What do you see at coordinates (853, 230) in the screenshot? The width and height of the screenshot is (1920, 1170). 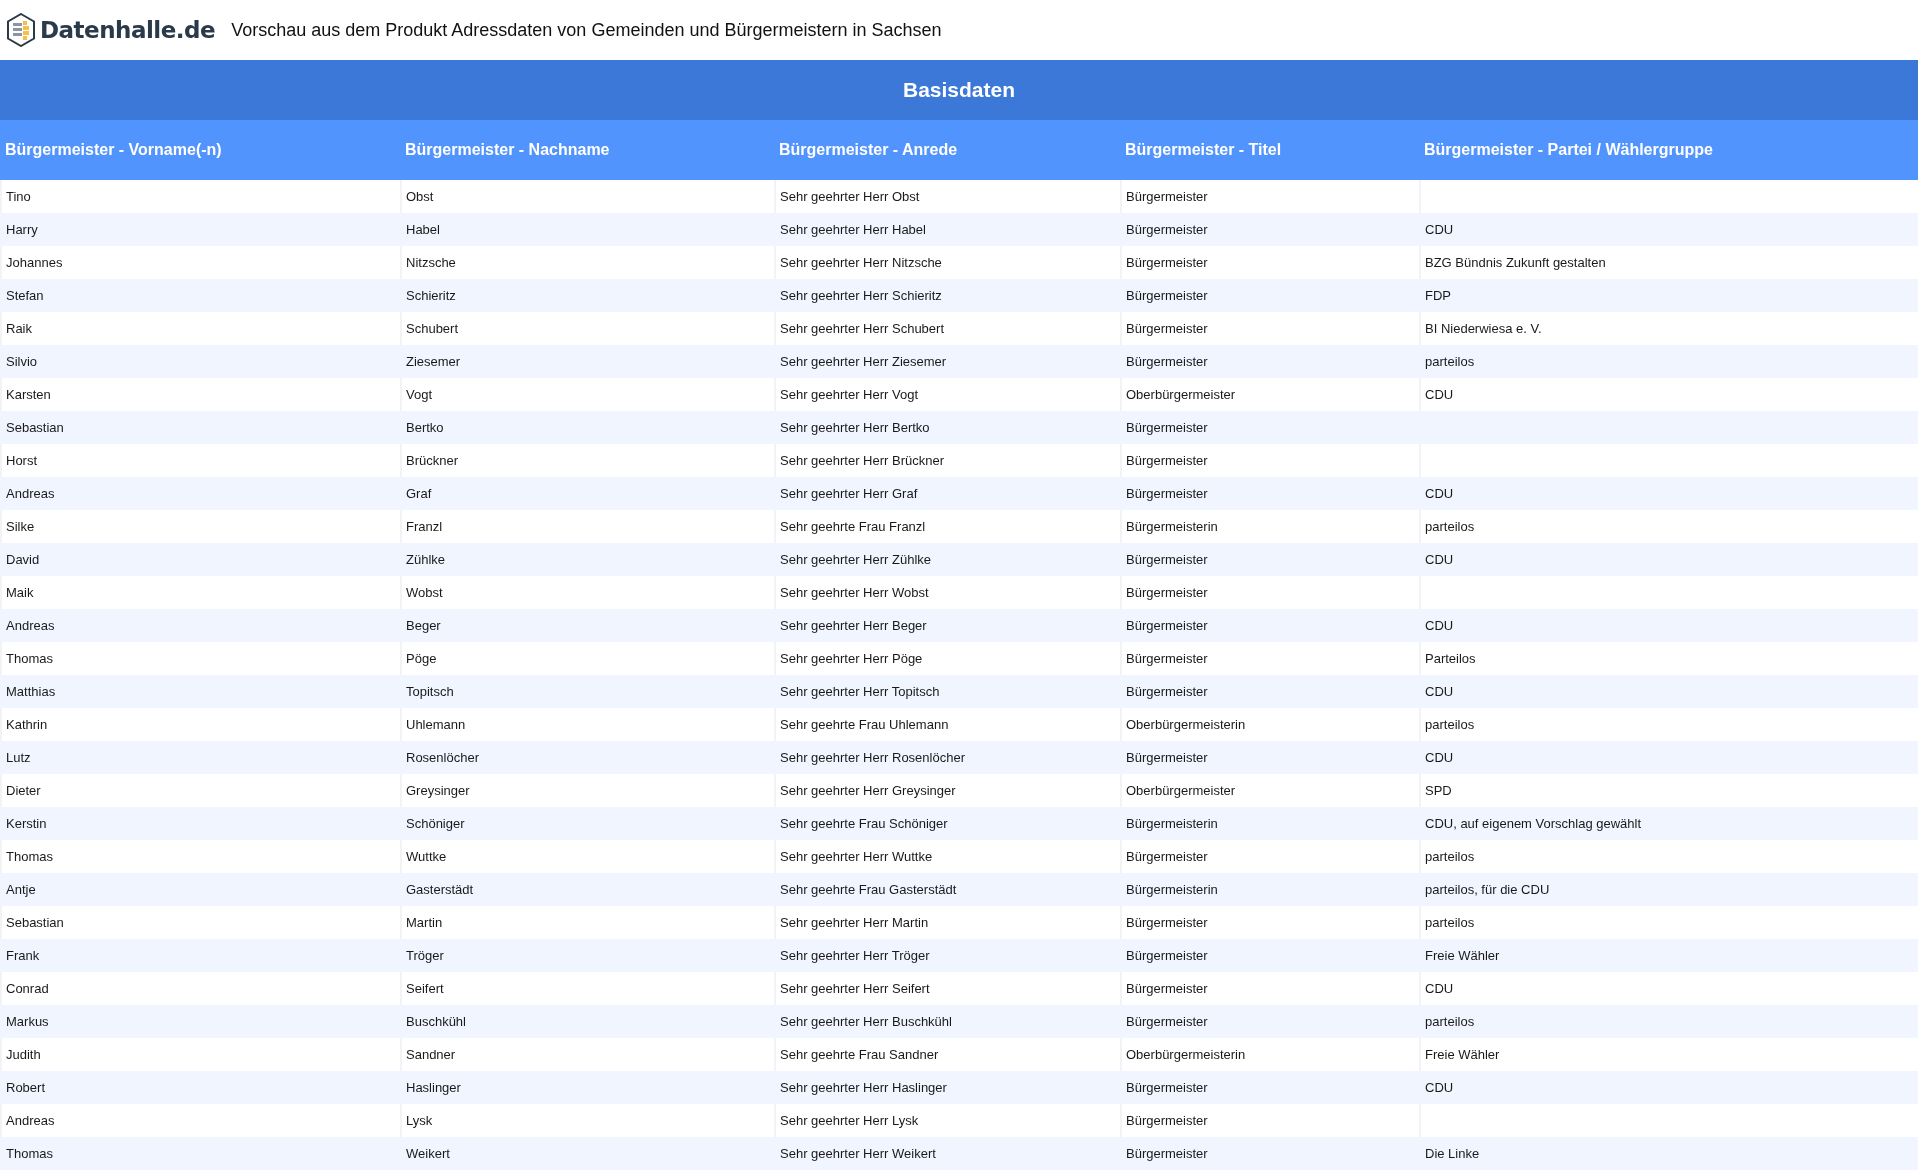 I see `table-cell-text: Sehr geehrter Herr Habel` at bounding box center [853, 230].